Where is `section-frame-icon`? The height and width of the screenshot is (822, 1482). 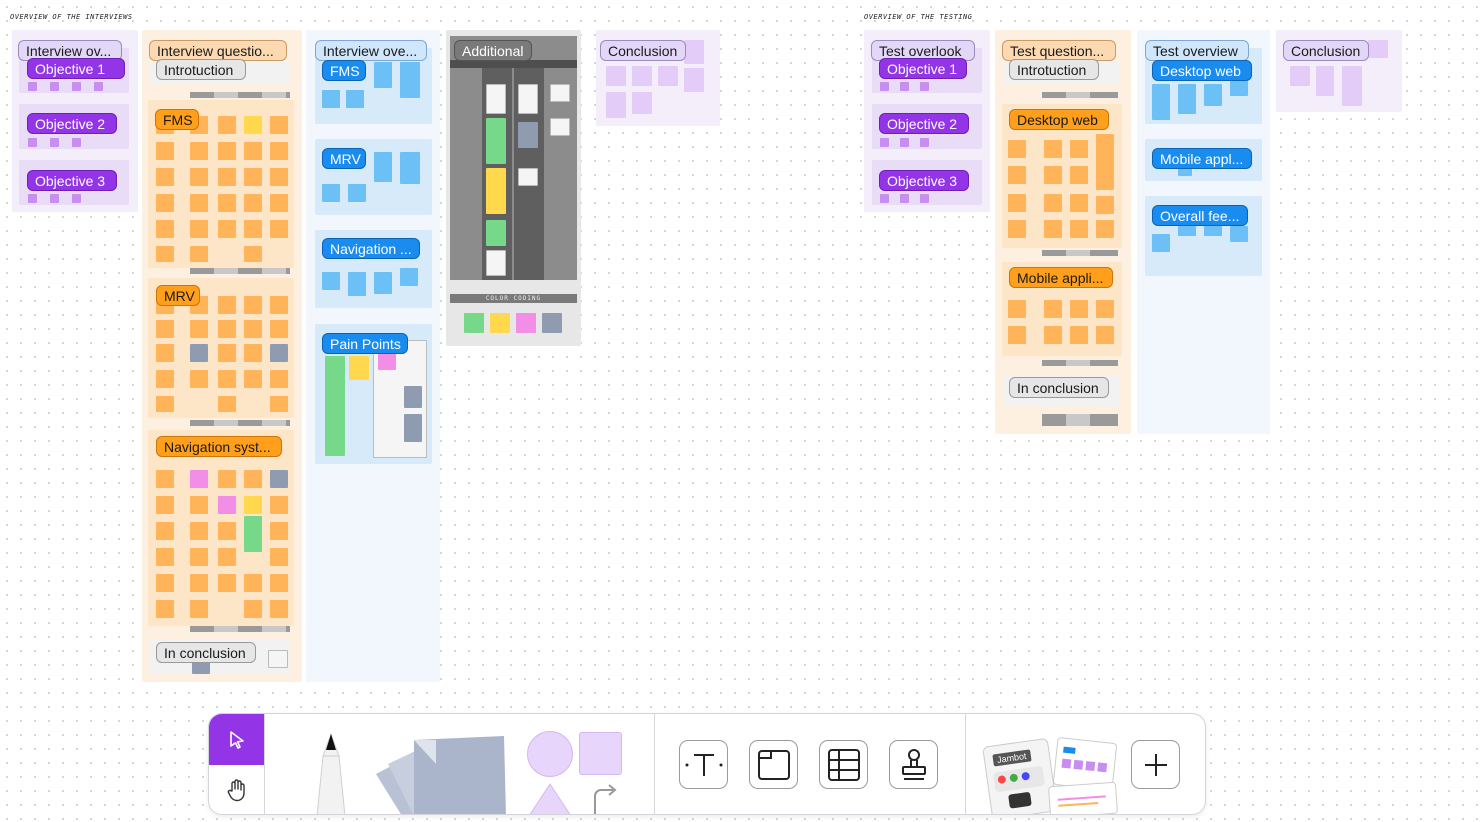
section-frame-icon is located at coordinates (773, 764).